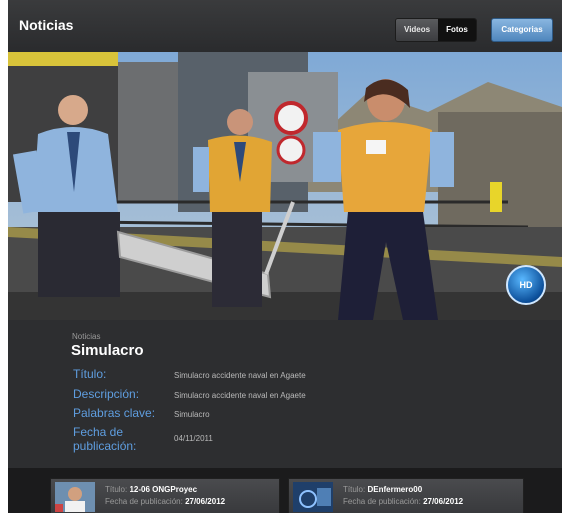 This screenshot has height=513, width=570. I want to click on field-value-description: Simulacro accidente naval en Agaete, so click(240, 395).